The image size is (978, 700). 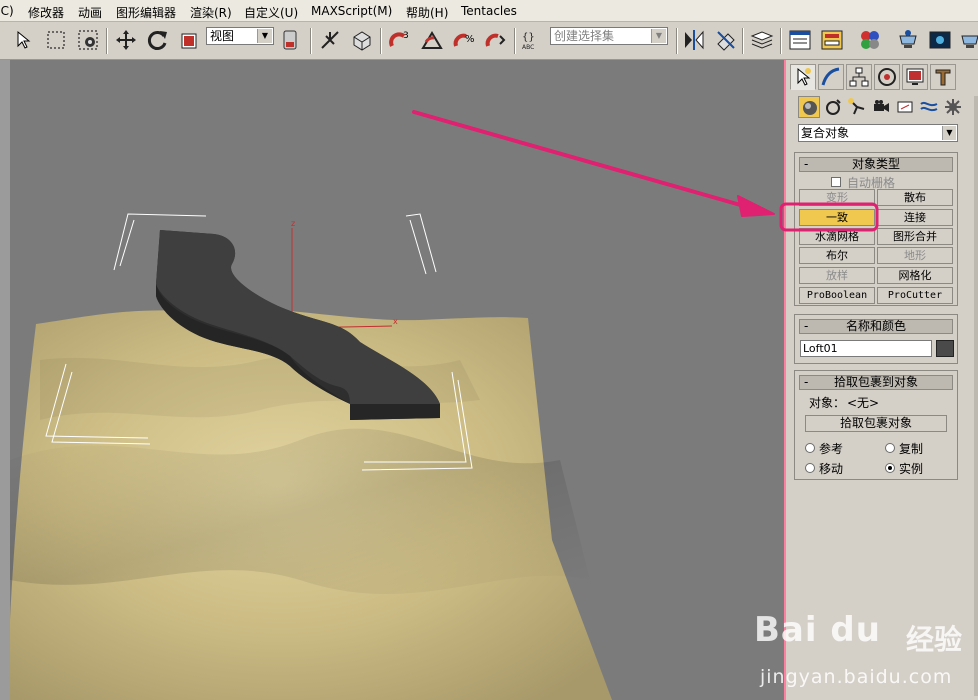 What do you see at coordinates (146, 12) in the screenshot?
I see `menu-graph-editors: 图形编辑器` at bounding box center [146, 12].